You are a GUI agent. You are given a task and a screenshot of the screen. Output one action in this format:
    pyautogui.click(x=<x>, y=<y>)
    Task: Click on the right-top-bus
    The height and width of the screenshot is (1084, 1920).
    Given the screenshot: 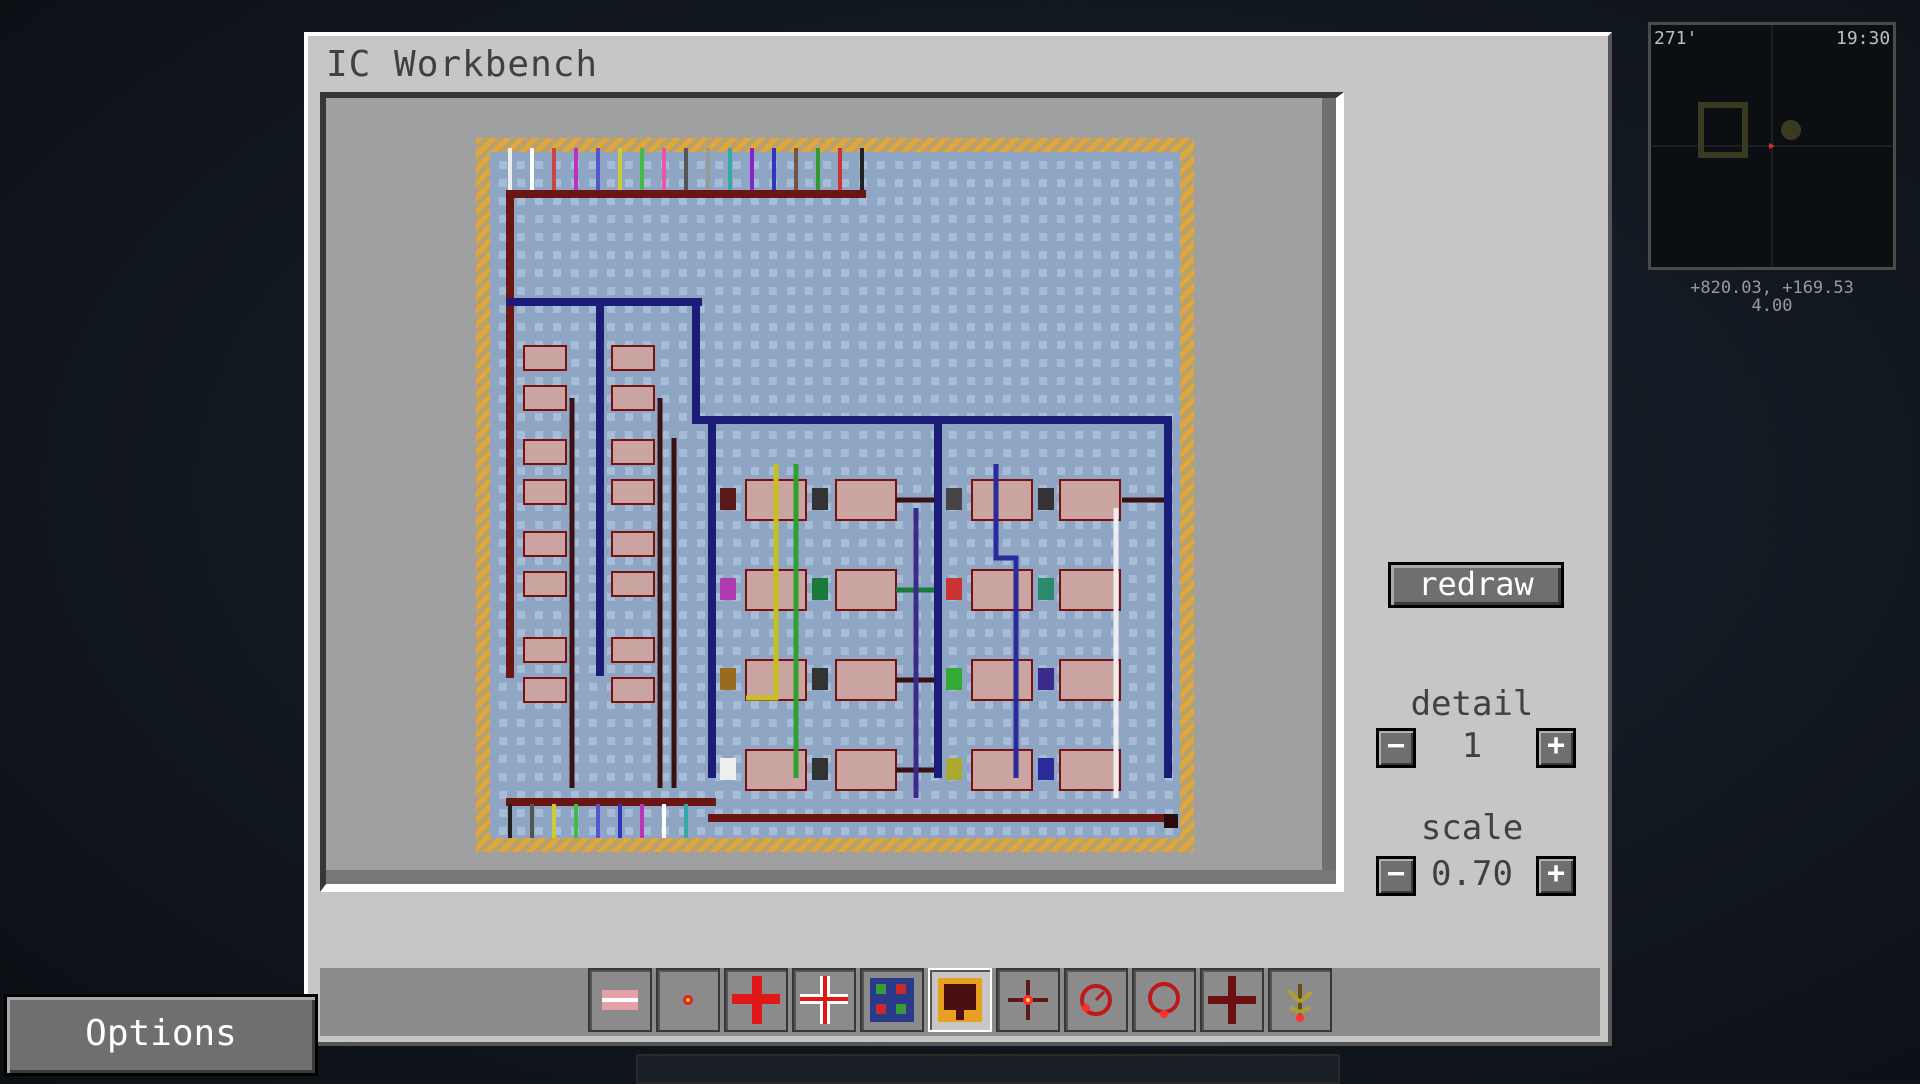 What is the action you would take?
    pyautogui.click(x=932, y=420)
    